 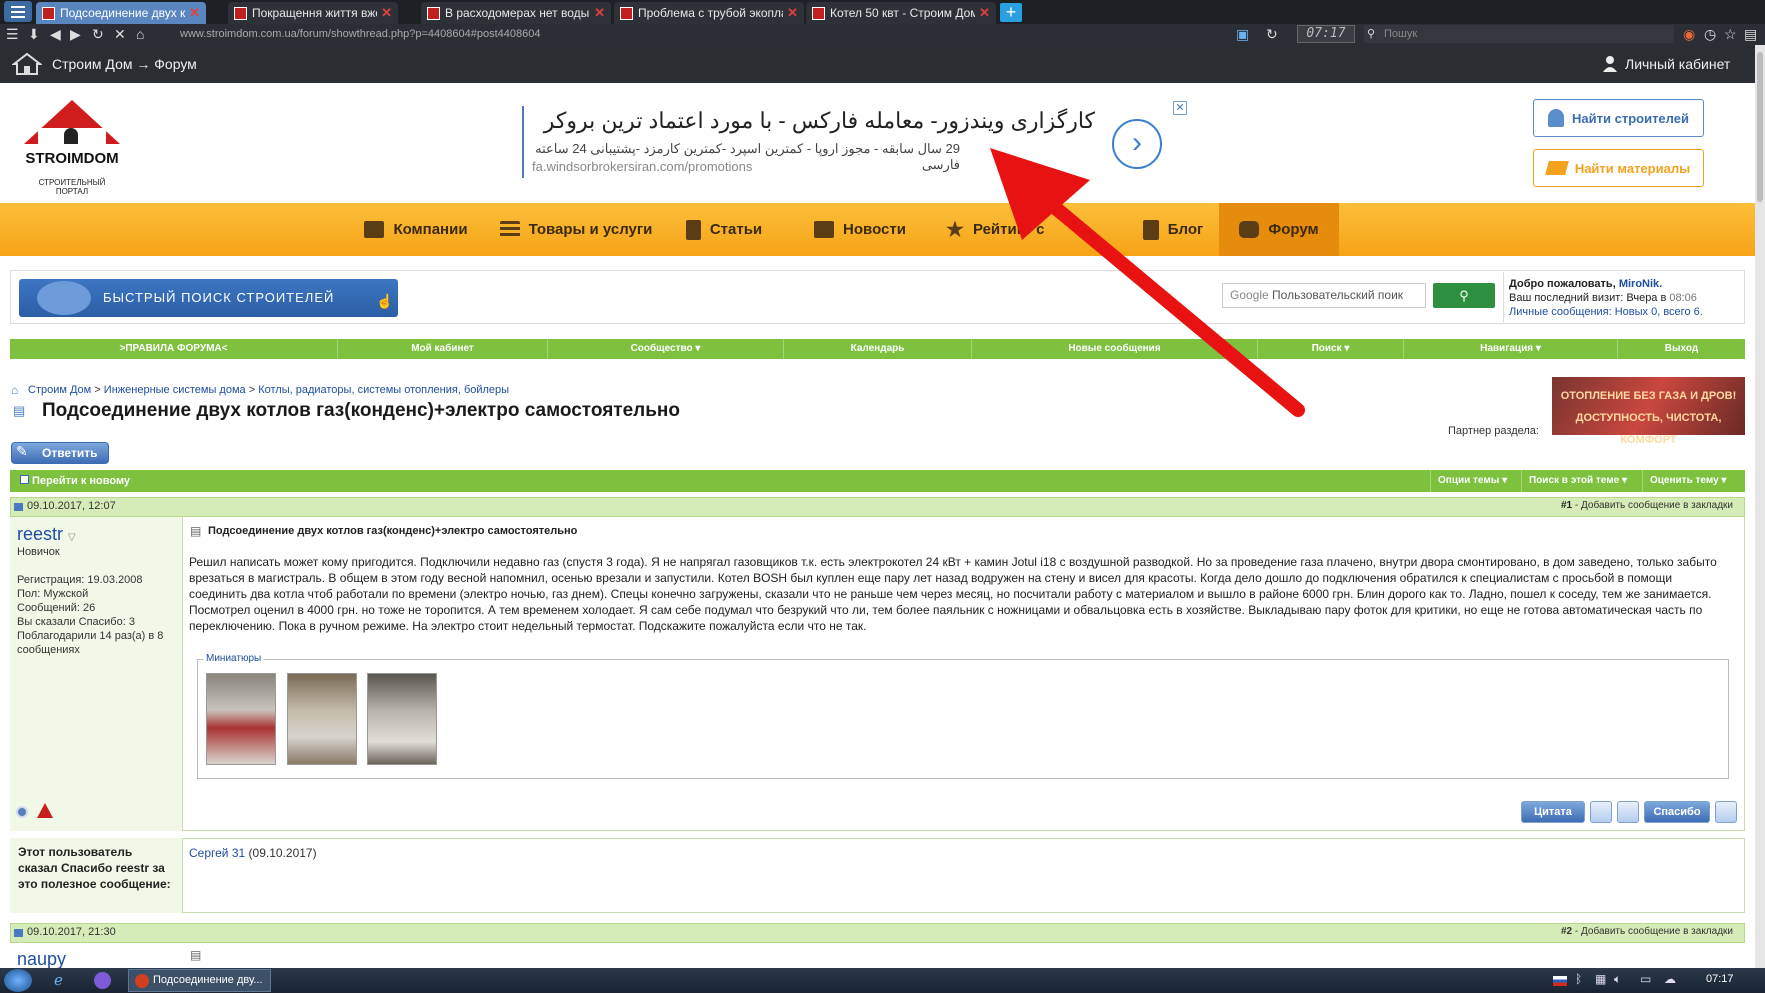 What do you see at coordinates (724, 229) in the screenshot?
I see `nav-articles: Статьи` at bounding box center [724, 229].